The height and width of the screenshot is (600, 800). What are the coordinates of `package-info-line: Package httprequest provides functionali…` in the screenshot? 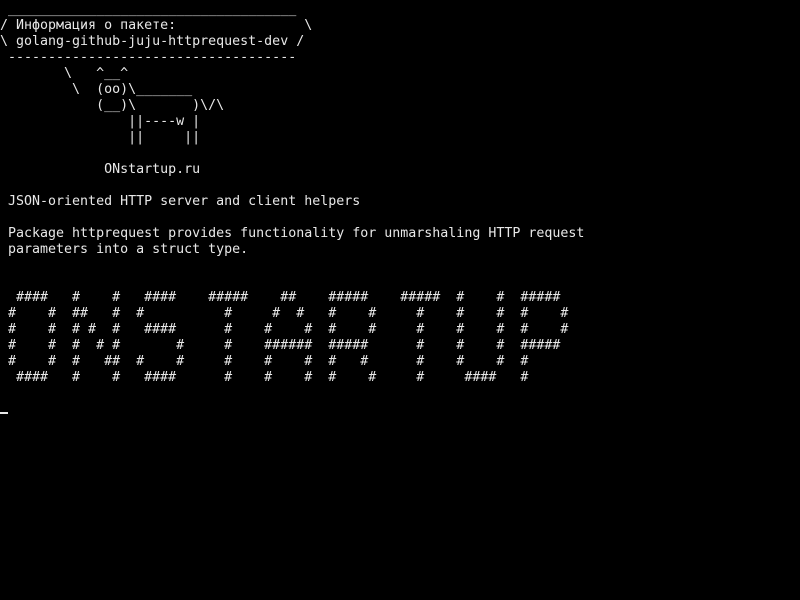 It's located at (292, 233).